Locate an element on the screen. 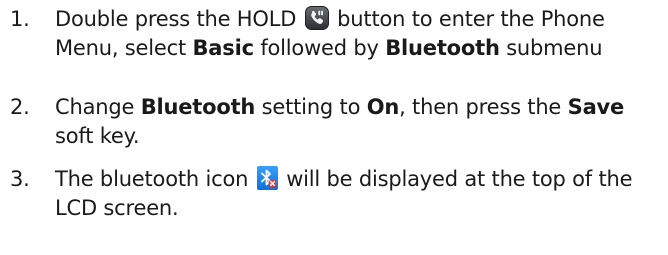  menu-item-name: Basic is located at coordinates (223, 48).